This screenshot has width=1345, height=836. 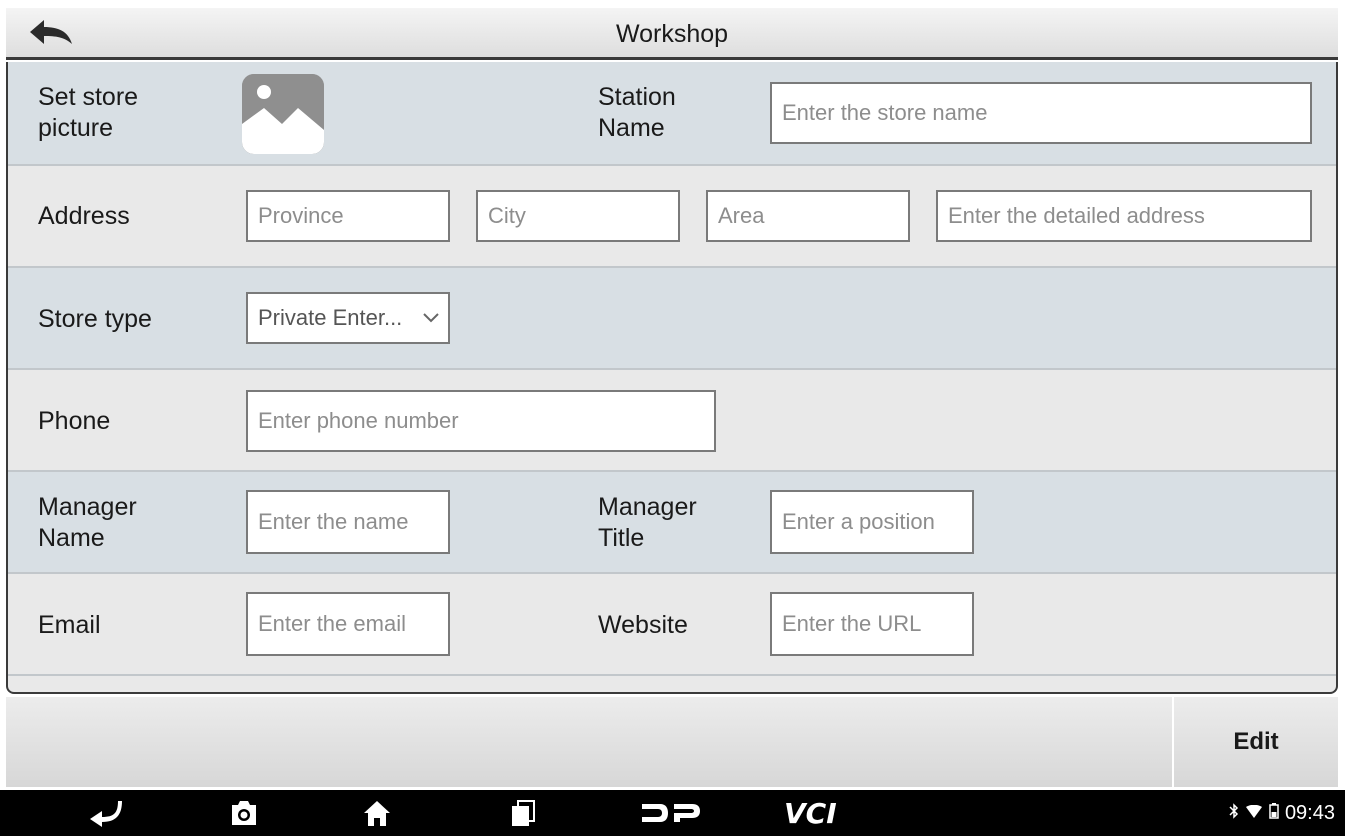 I want to click on manager-name-input, so click(x=348, y=522).